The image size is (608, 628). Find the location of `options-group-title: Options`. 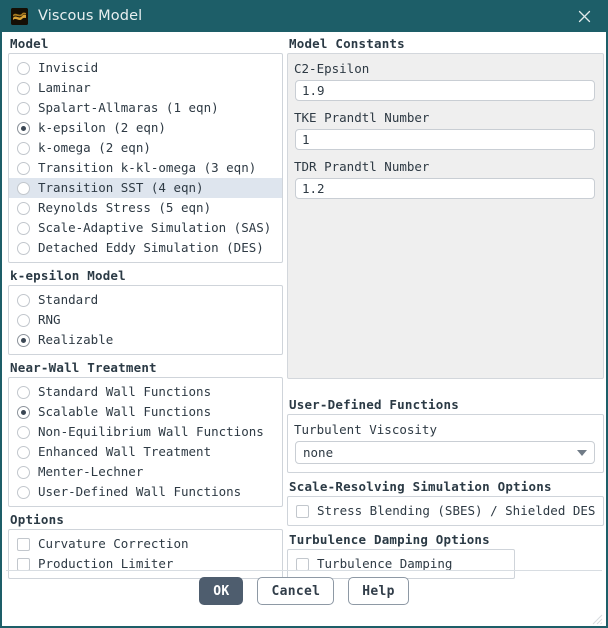

options-group-title: Options is located at coordinates (37, 519).